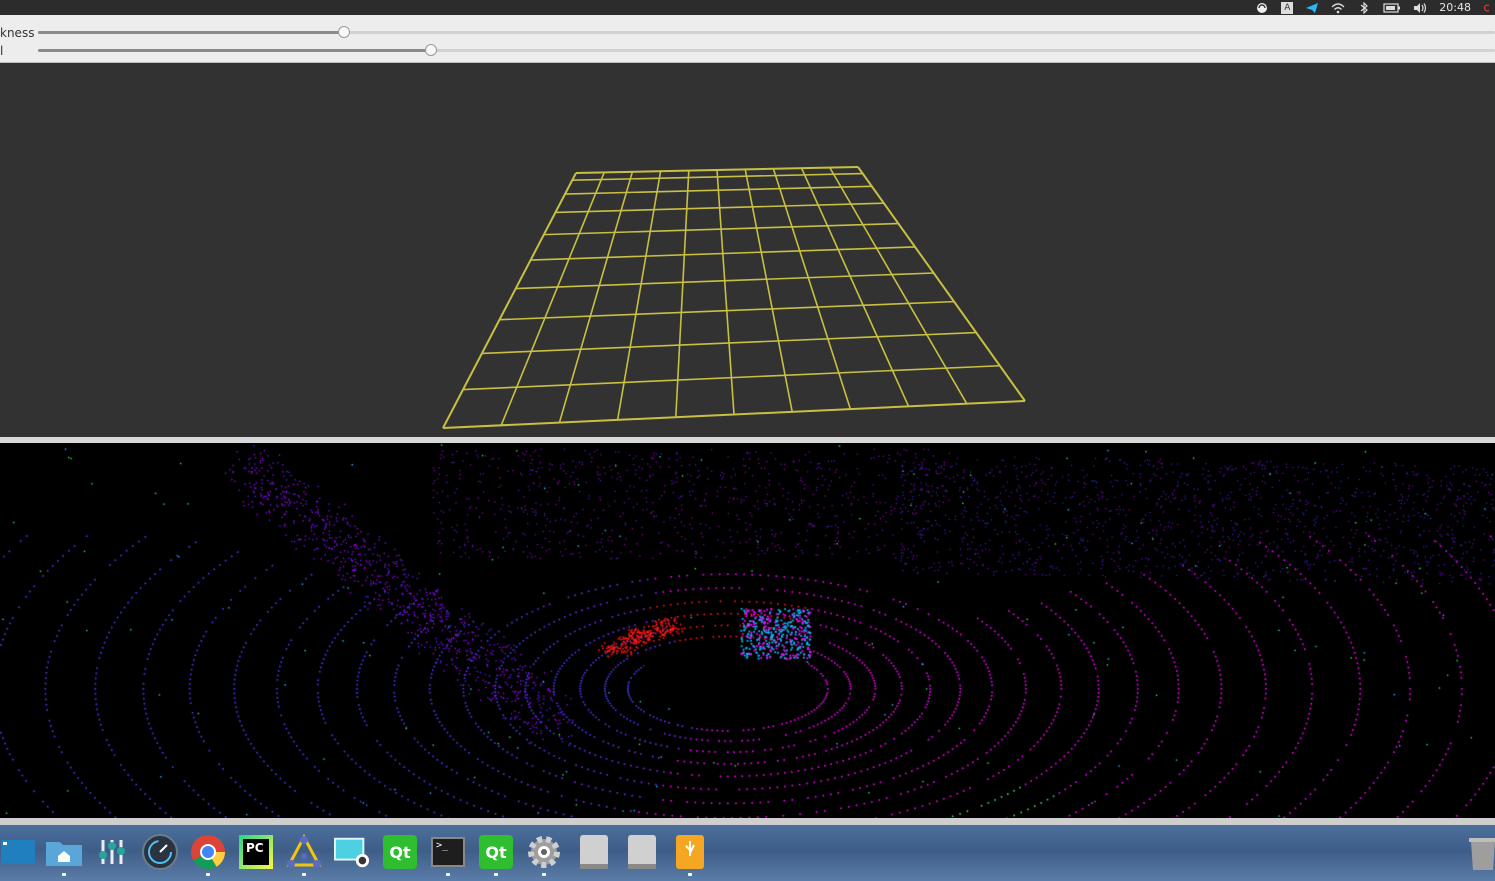 This screenshot has width=1495, height=881. Describe the element at coordinates (734, 297) in the screenshot. I see `ground-grid` at that location.